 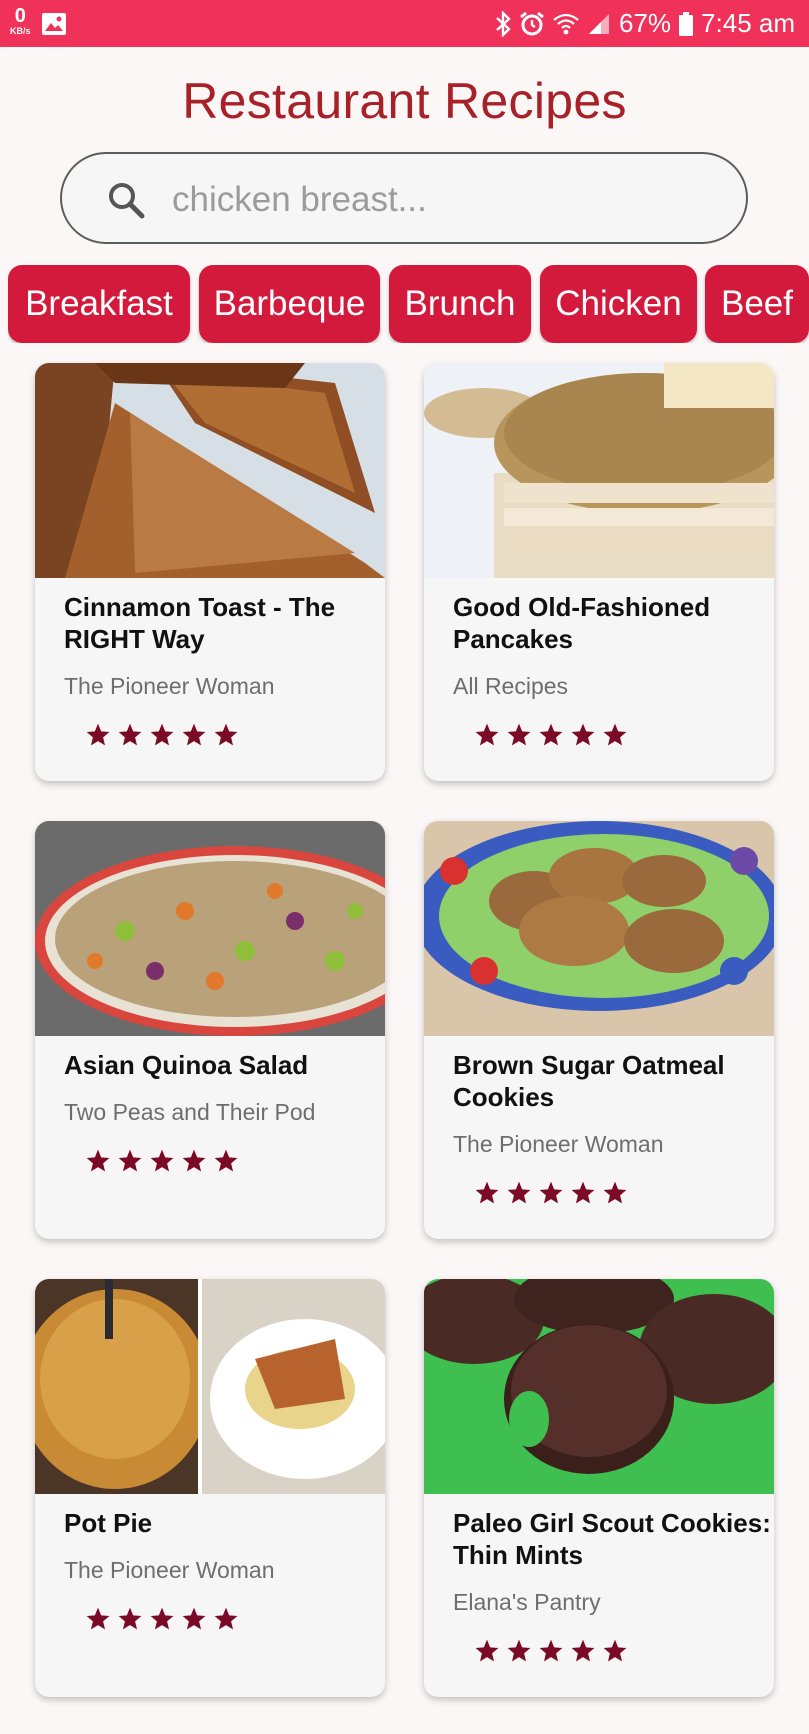 I want to click on network-speed: 0 KB/s, so click(x=20, y=21).